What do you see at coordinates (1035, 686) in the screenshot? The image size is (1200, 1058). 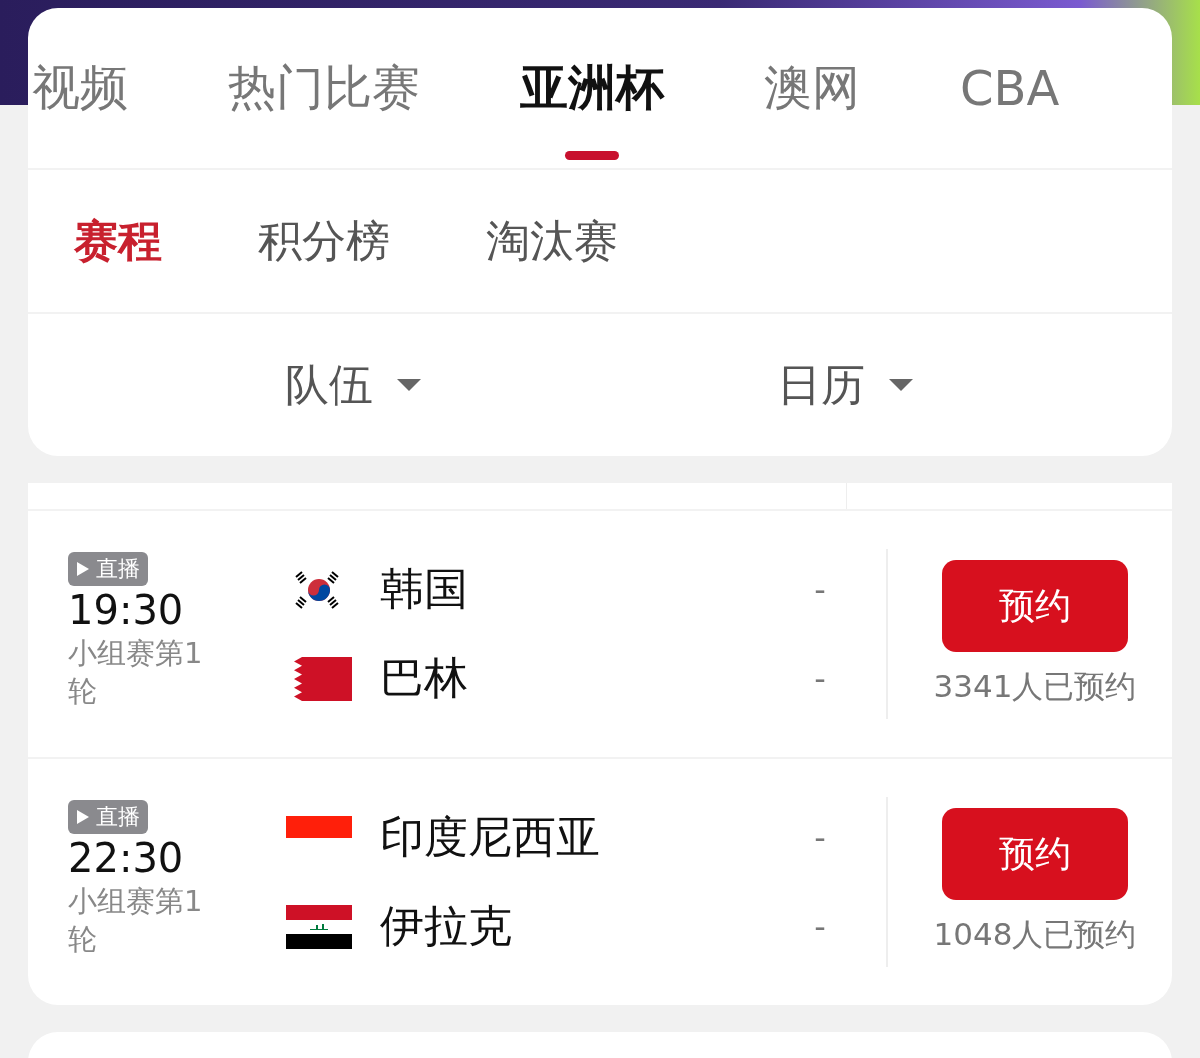 I see `reservation-count: 3341人已预约` at bounding box center [1035, 686].